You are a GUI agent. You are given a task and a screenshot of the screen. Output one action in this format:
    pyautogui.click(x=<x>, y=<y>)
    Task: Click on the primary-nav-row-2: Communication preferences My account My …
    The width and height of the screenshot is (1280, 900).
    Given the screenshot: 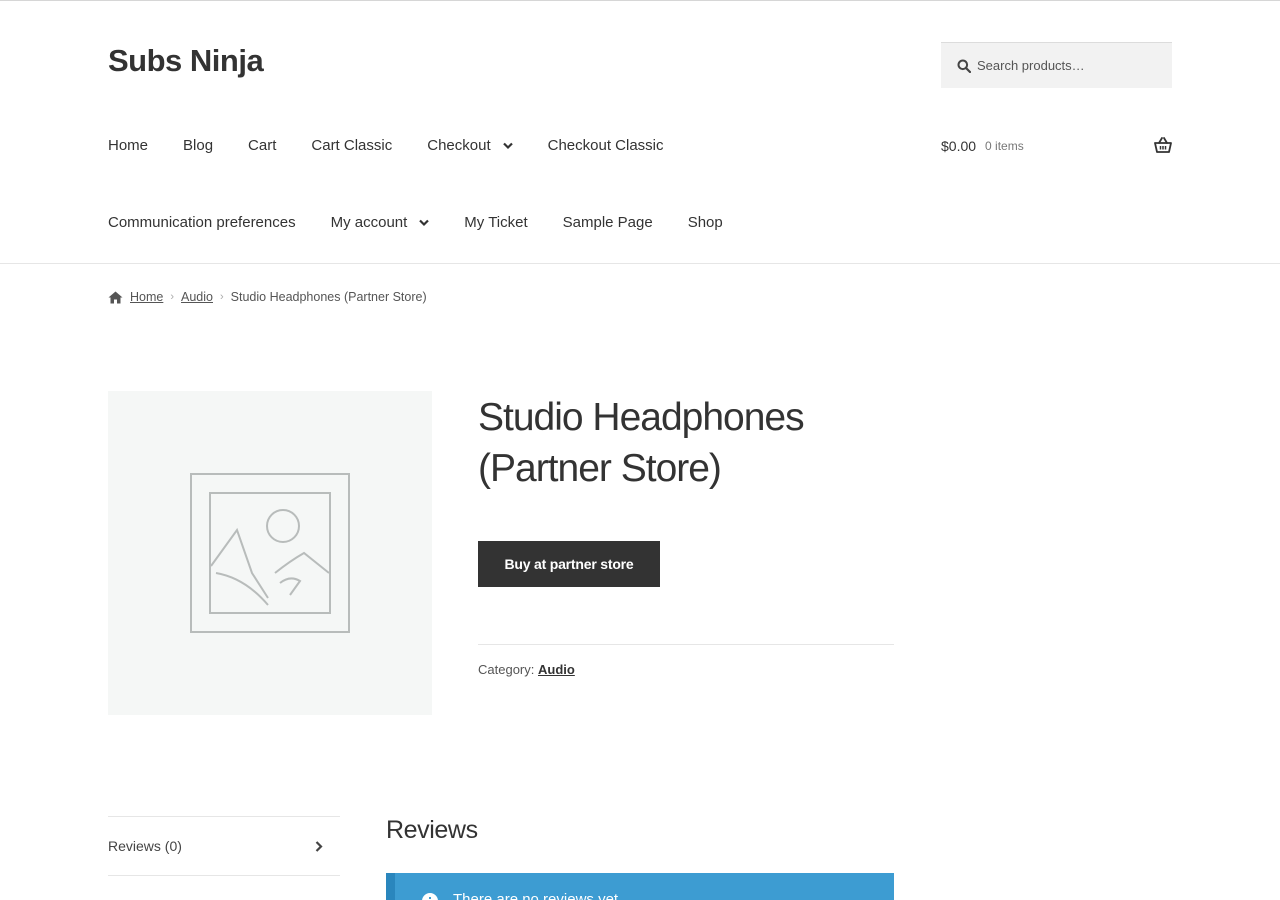 What is the action you would take?
    pyautogui.click(x=433, y=223)
    